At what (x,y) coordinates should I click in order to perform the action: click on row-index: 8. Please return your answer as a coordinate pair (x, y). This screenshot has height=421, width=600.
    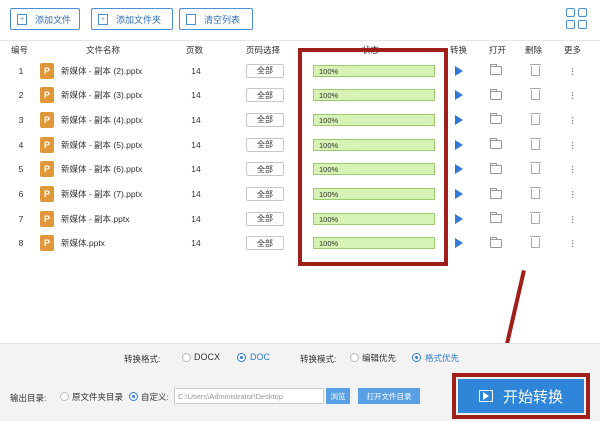
    Looking at the image, I should click on (21, 243).